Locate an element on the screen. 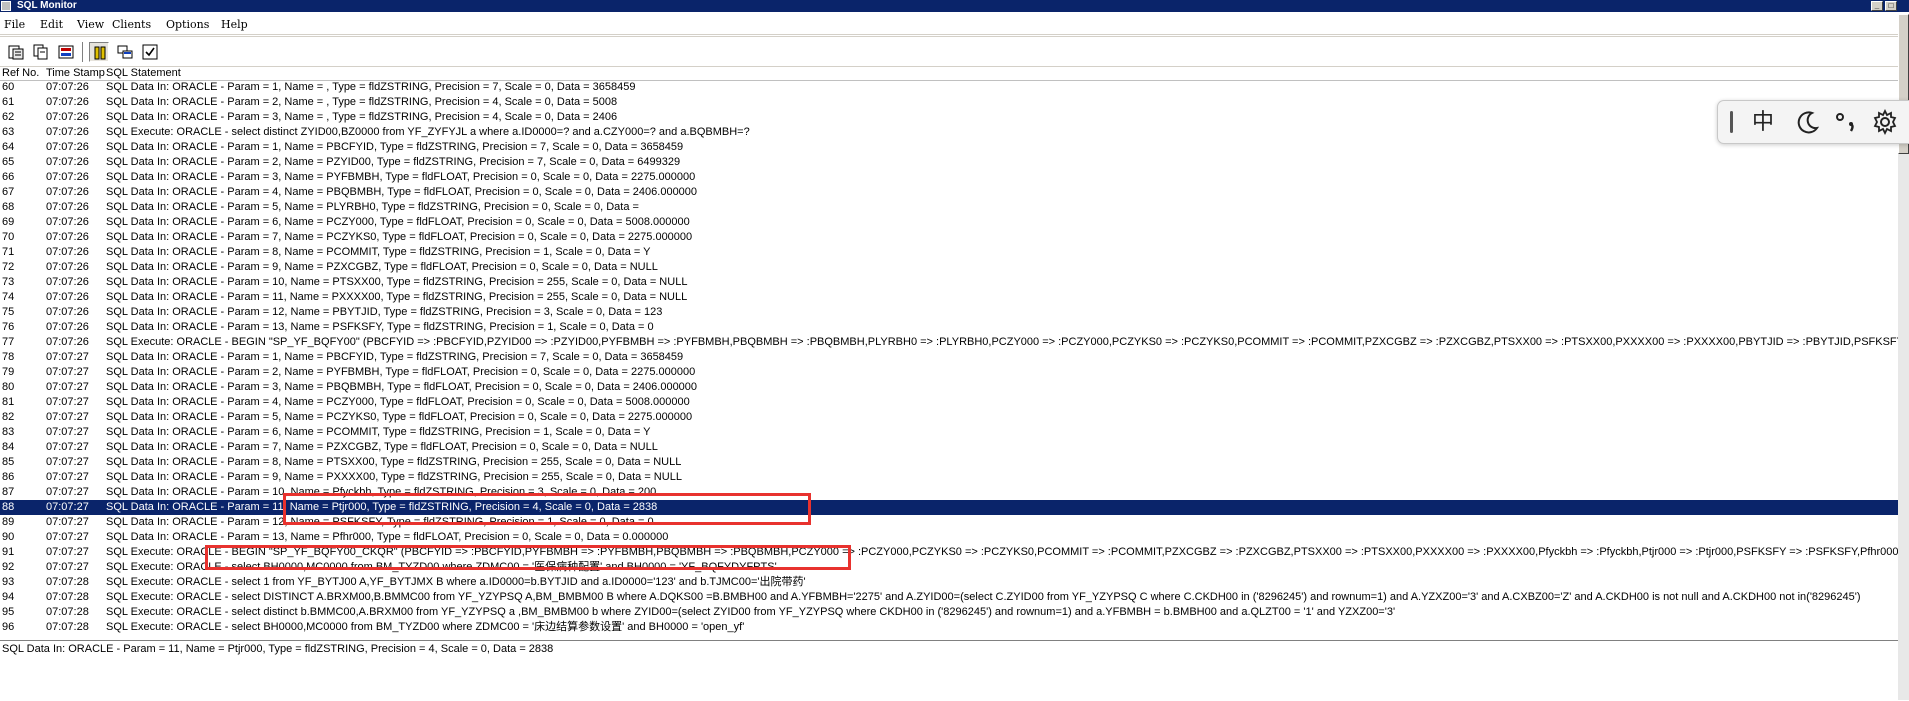 The width and height of the screenshot is (1909, 701). menu-edit: Edit is located at coordinates (51, 24).